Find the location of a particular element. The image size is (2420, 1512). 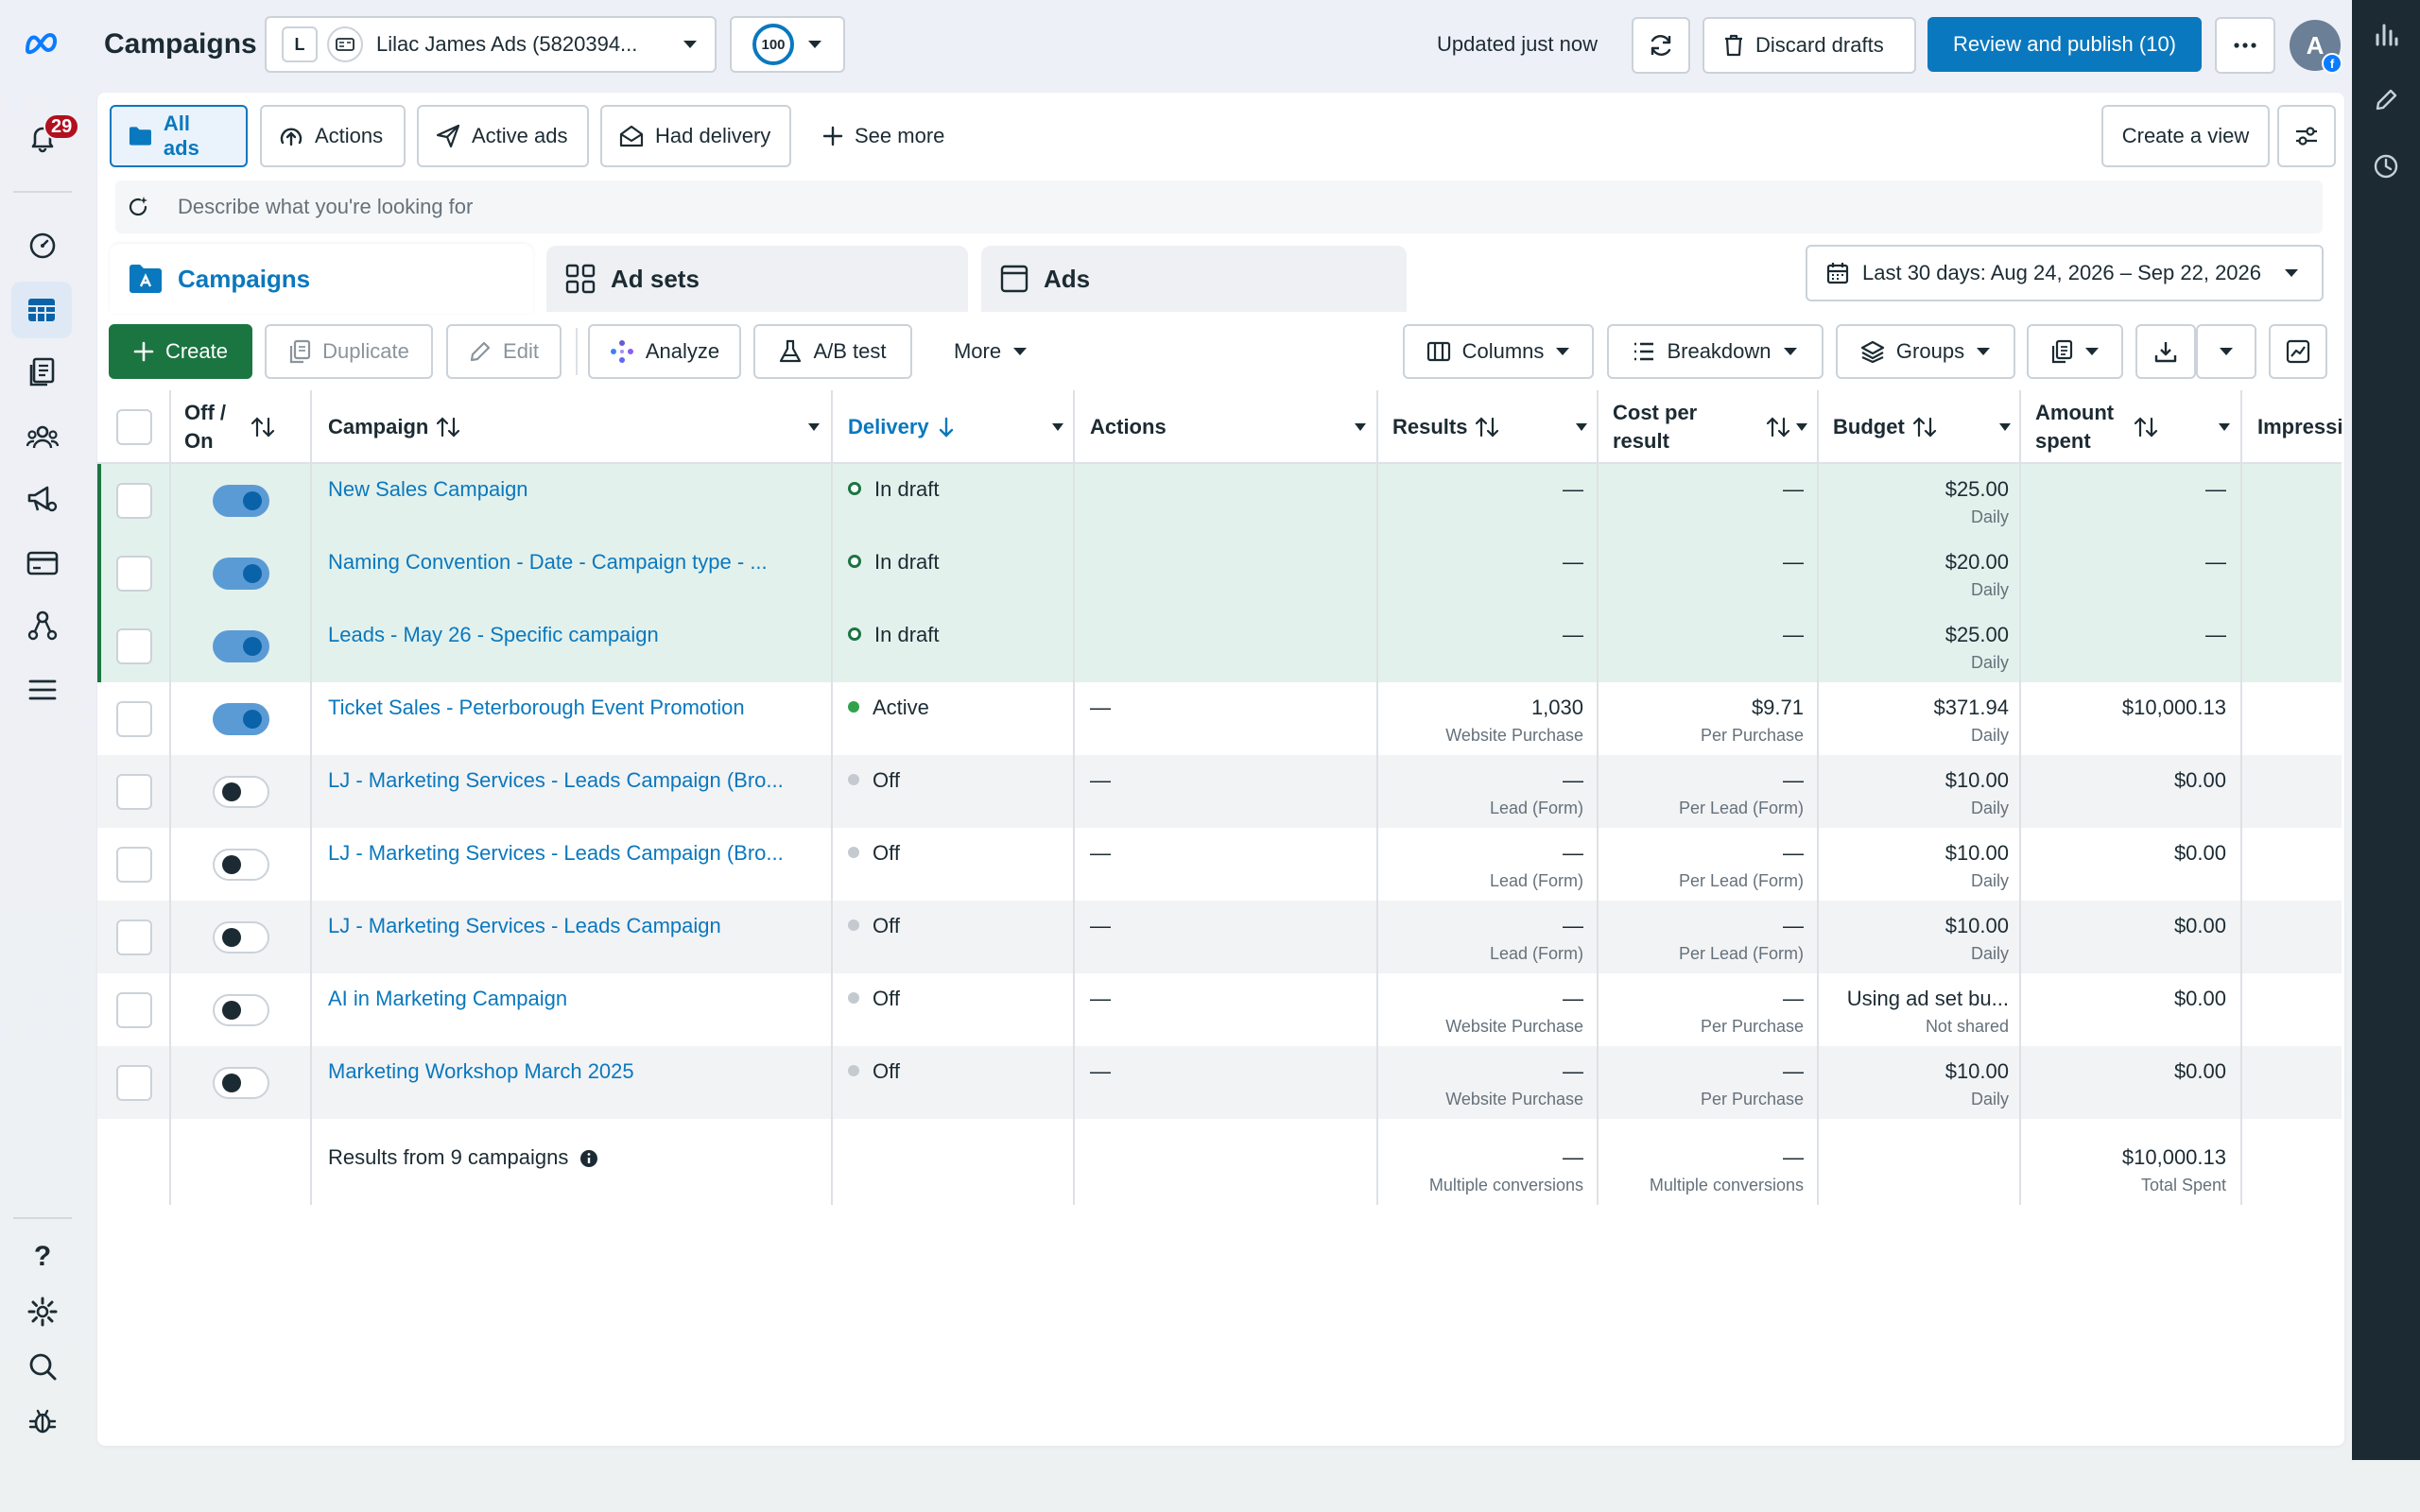

groups-dropdown: Groups is located at coordinates (1925, 351).